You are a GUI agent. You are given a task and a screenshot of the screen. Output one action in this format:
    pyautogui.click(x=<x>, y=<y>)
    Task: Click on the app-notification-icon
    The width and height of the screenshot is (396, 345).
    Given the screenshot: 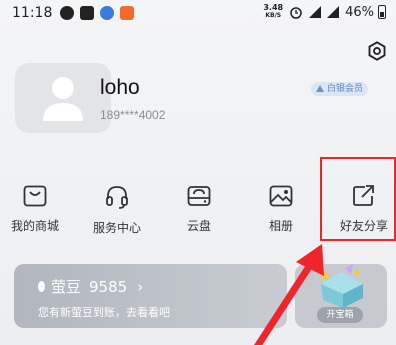 What is the action you would take?
    pyautogui.click(x=107, y=13)
    